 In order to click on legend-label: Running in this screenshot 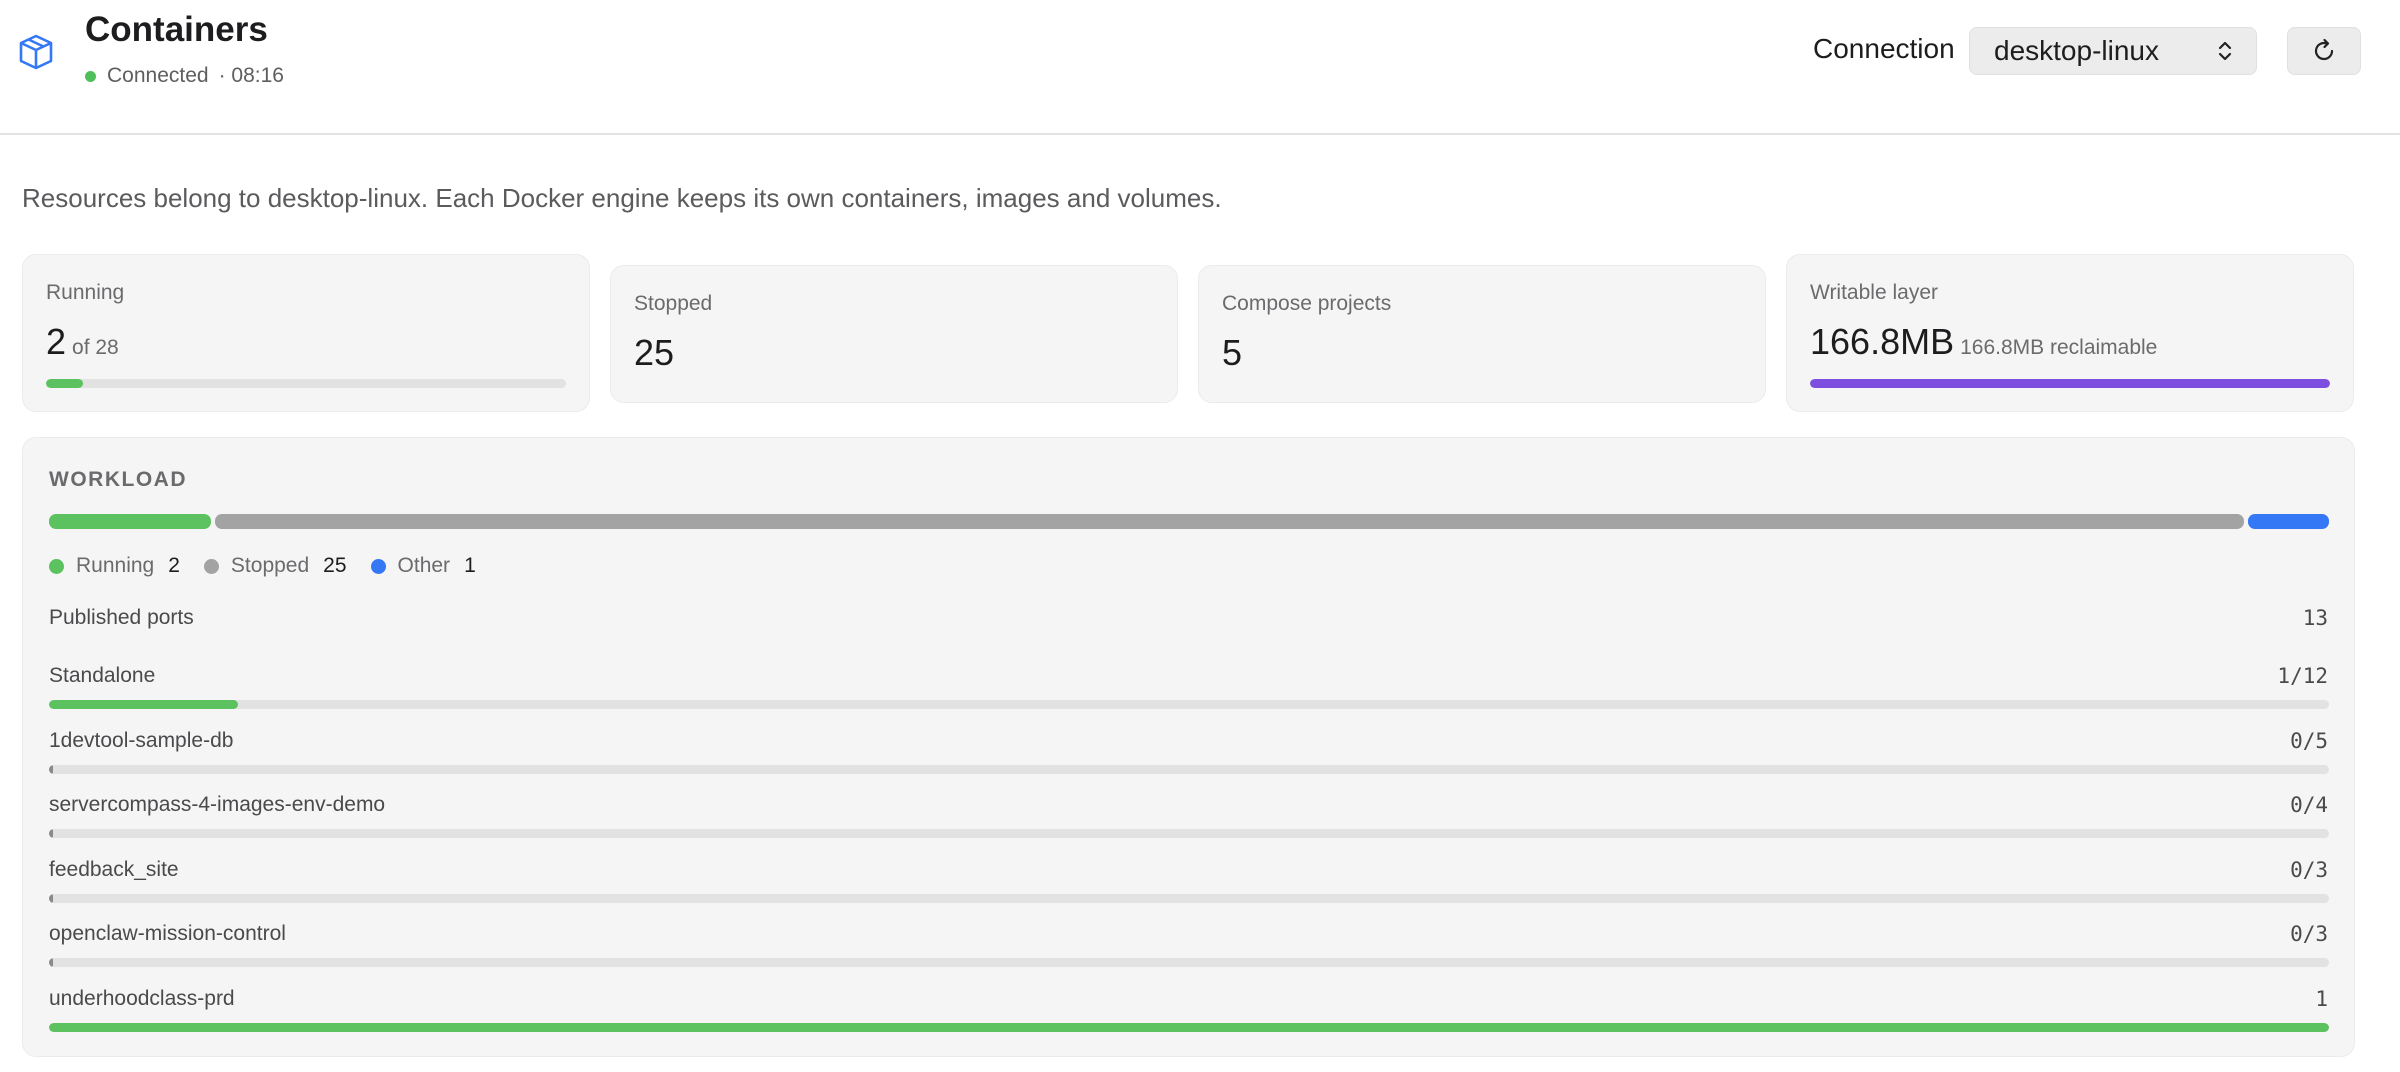, I will do `click(115, 565)`.